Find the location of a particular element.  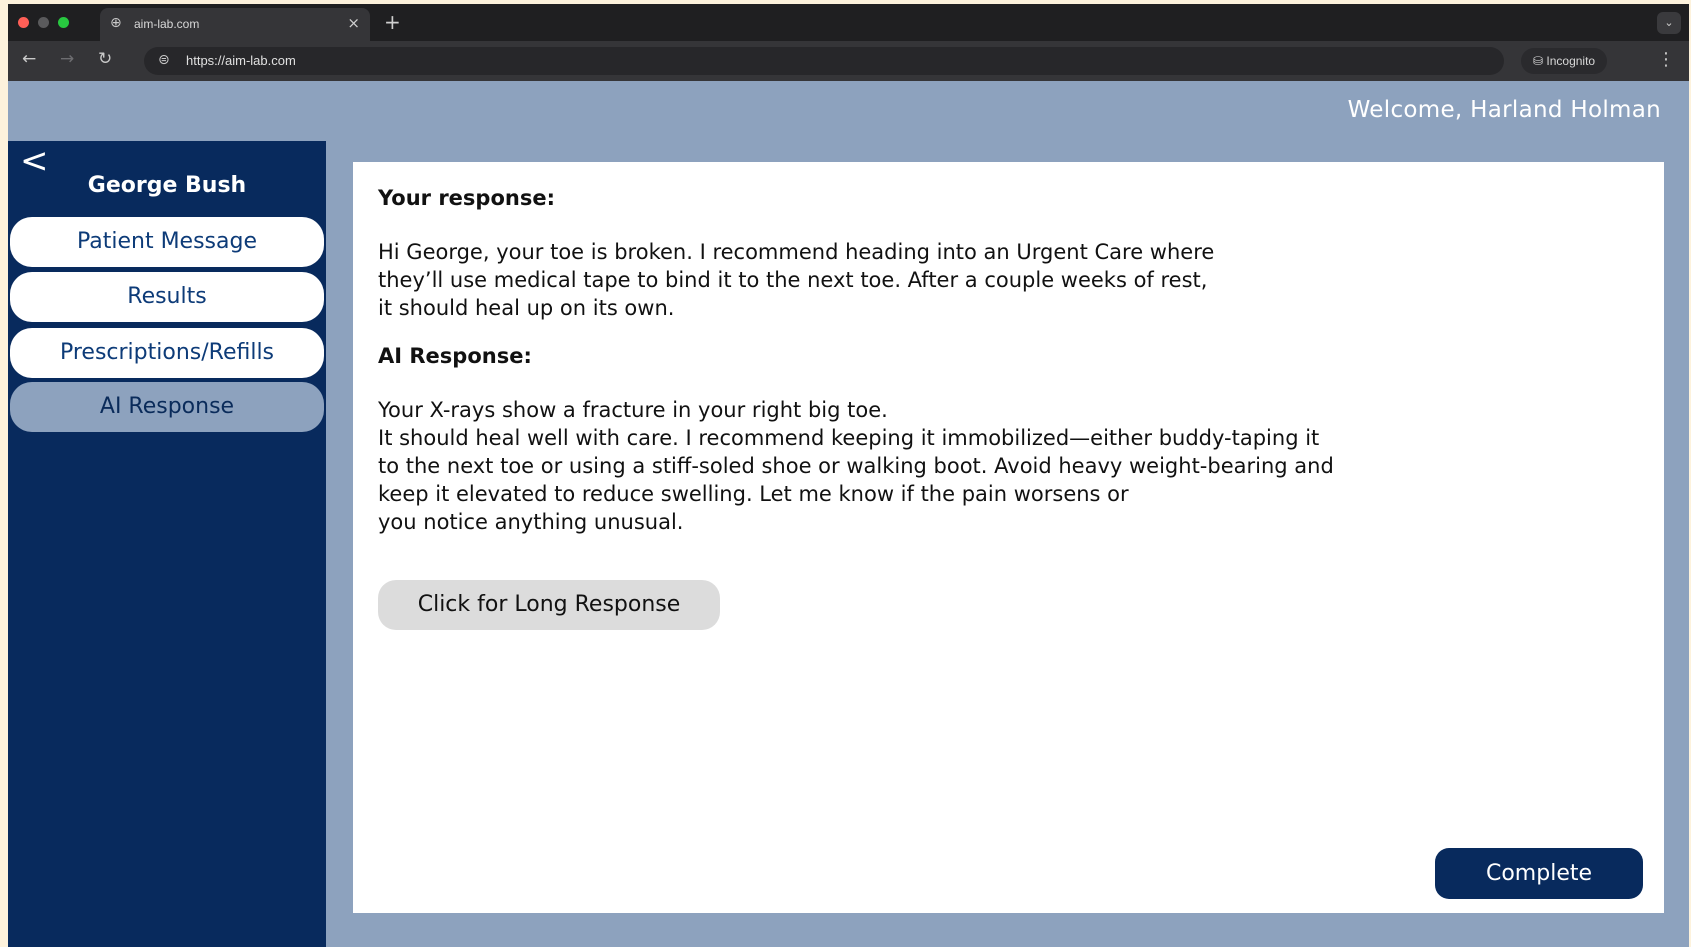

minimize-window-icon is located at coordinates (43, 22).